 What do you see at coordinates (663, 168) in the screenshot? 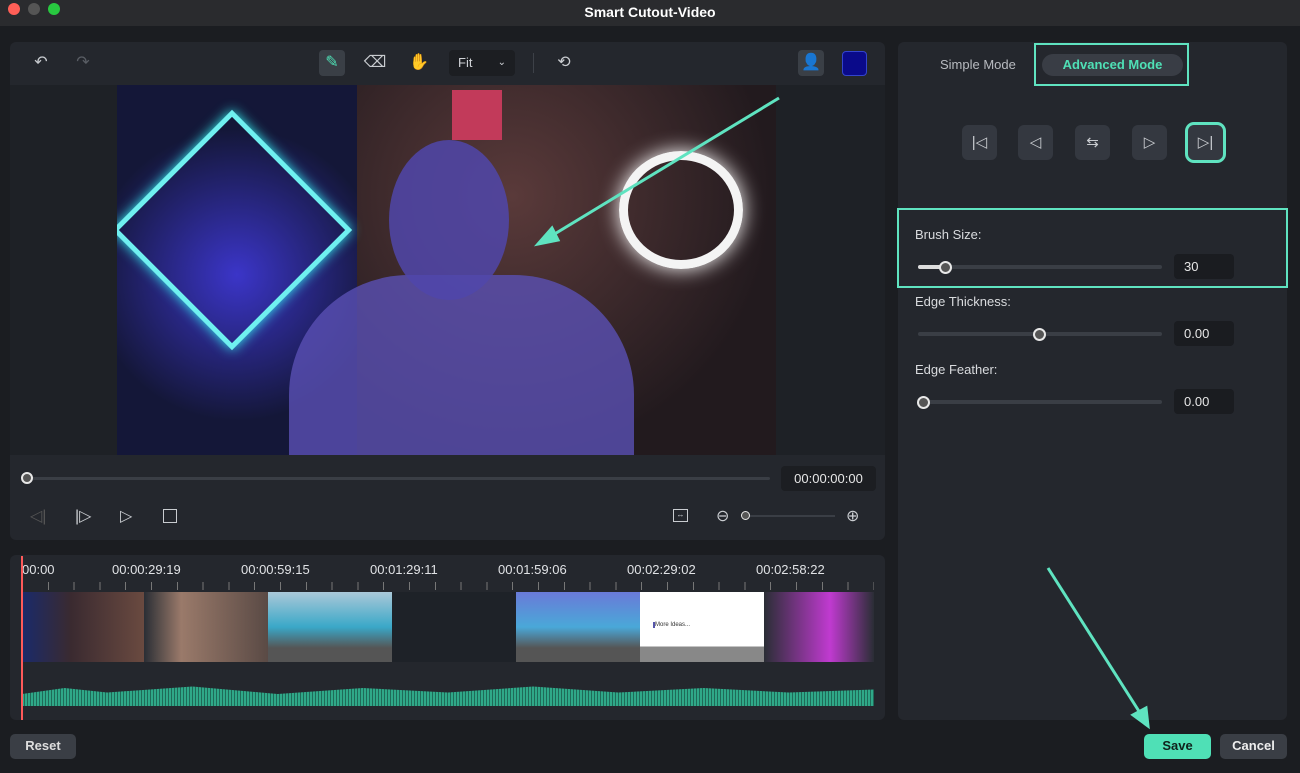
I see `arrow-to-subject` at bounding box center [663, 168].